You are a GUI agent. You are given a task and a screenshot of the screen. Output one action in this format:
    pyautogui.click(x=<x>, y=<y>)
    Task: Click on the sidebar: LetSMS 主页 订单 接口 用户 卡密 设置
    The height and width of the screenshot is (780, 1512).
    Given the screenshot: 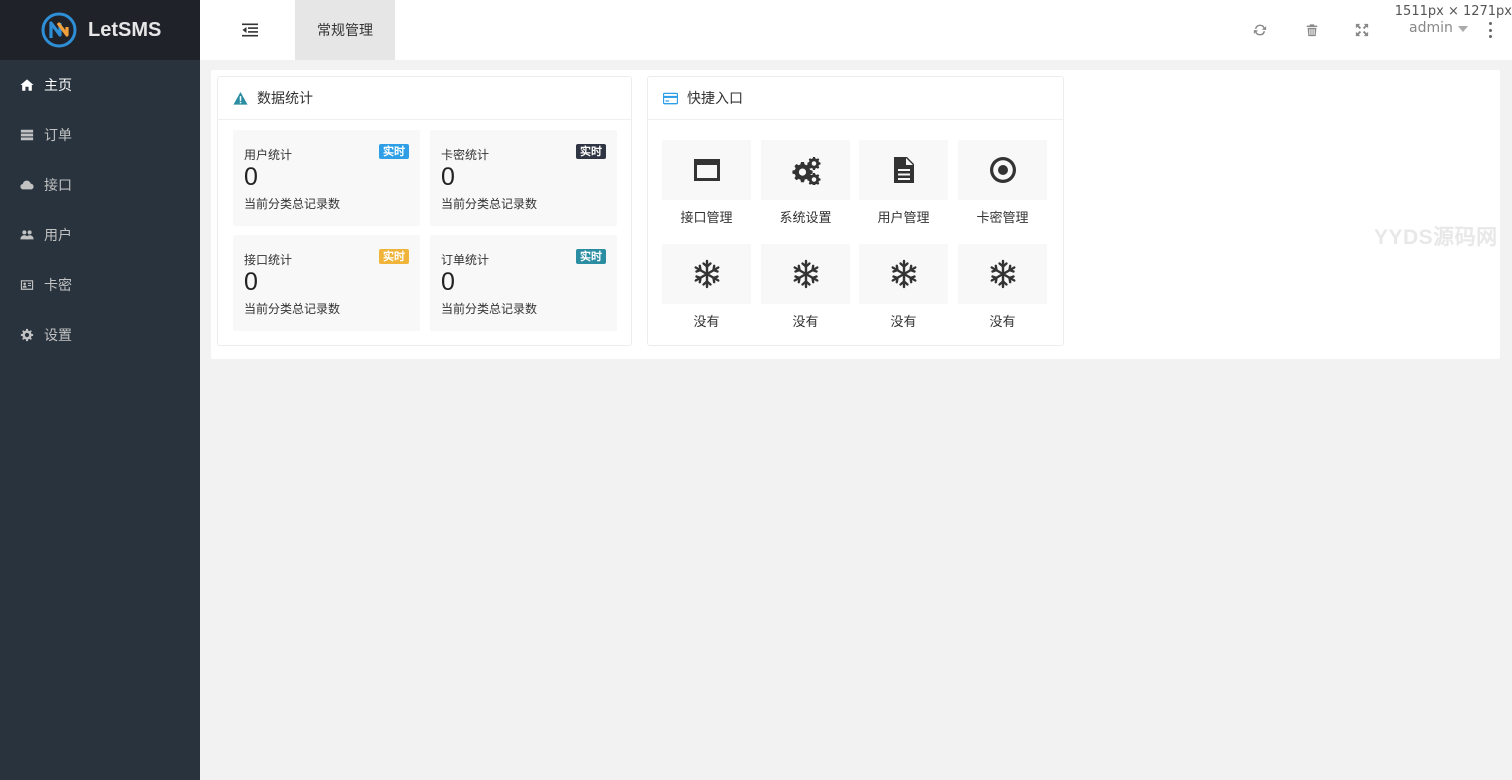 What is the action you would take?
    pyautogui.click(x=100, y=390)
    